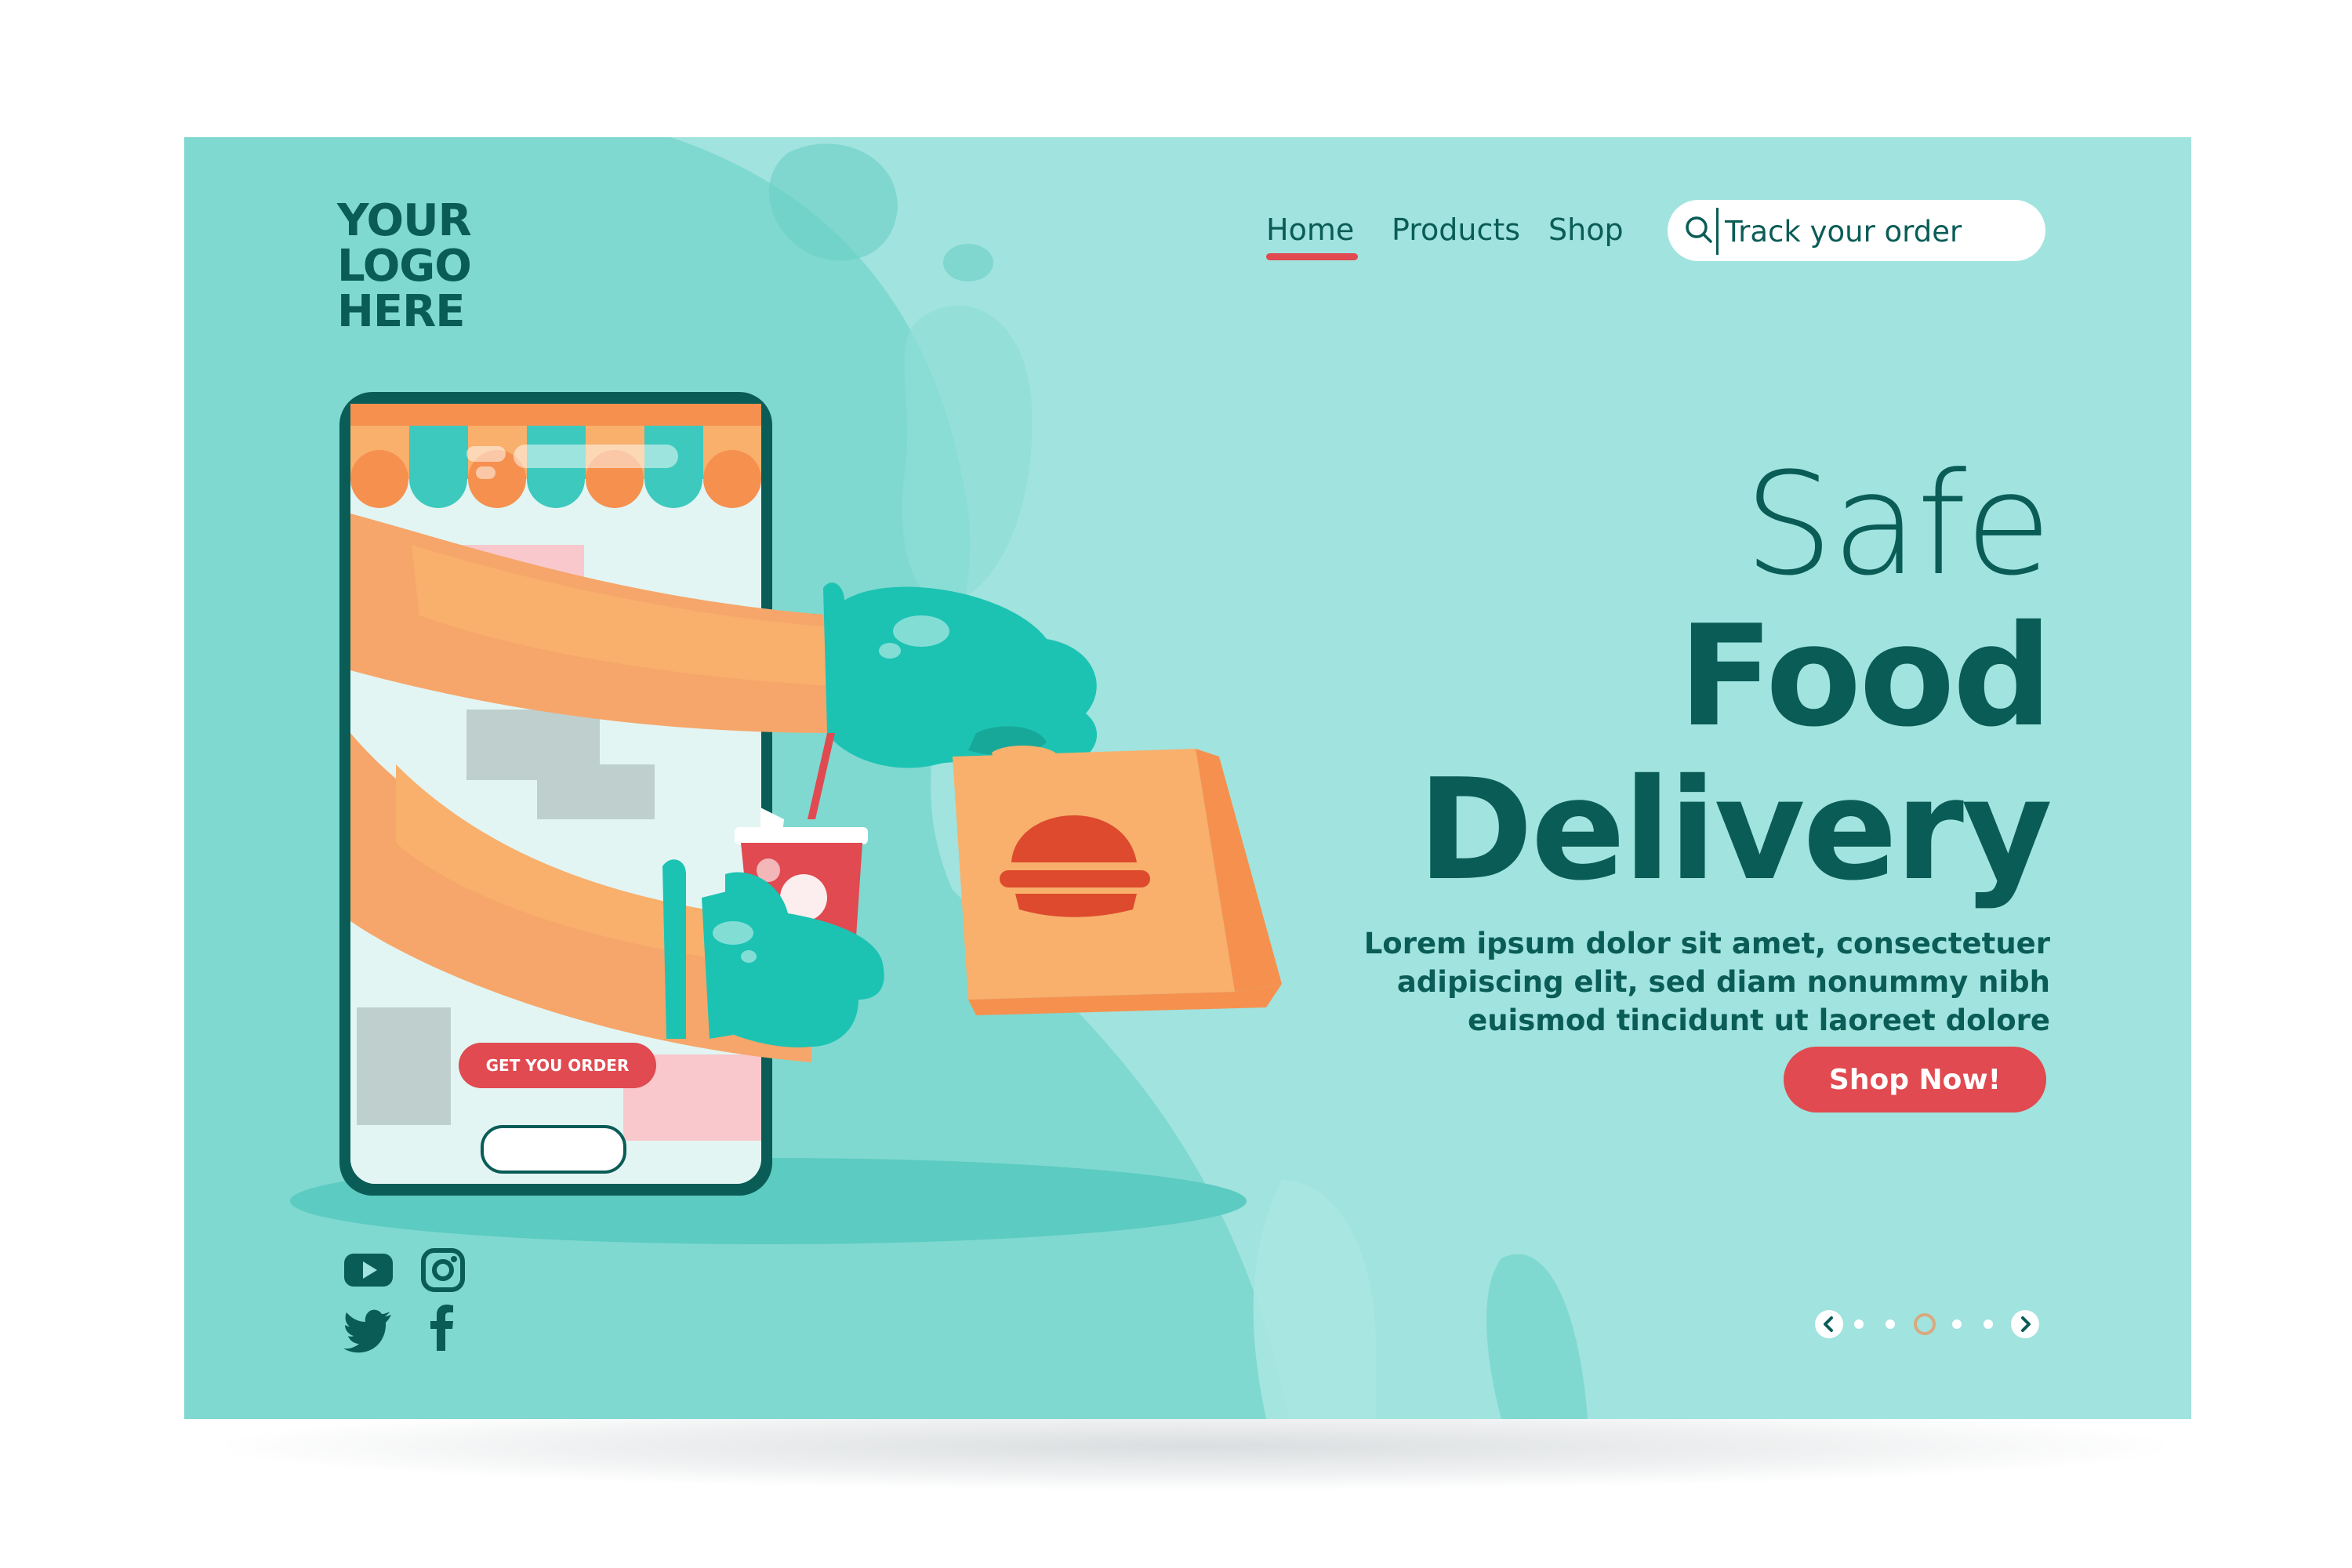 The image size is (2352, 1568). What do you see at coordinates (1699, 229) in the screenshot?
I see `search-icon` at bounding box center [1699, 229].